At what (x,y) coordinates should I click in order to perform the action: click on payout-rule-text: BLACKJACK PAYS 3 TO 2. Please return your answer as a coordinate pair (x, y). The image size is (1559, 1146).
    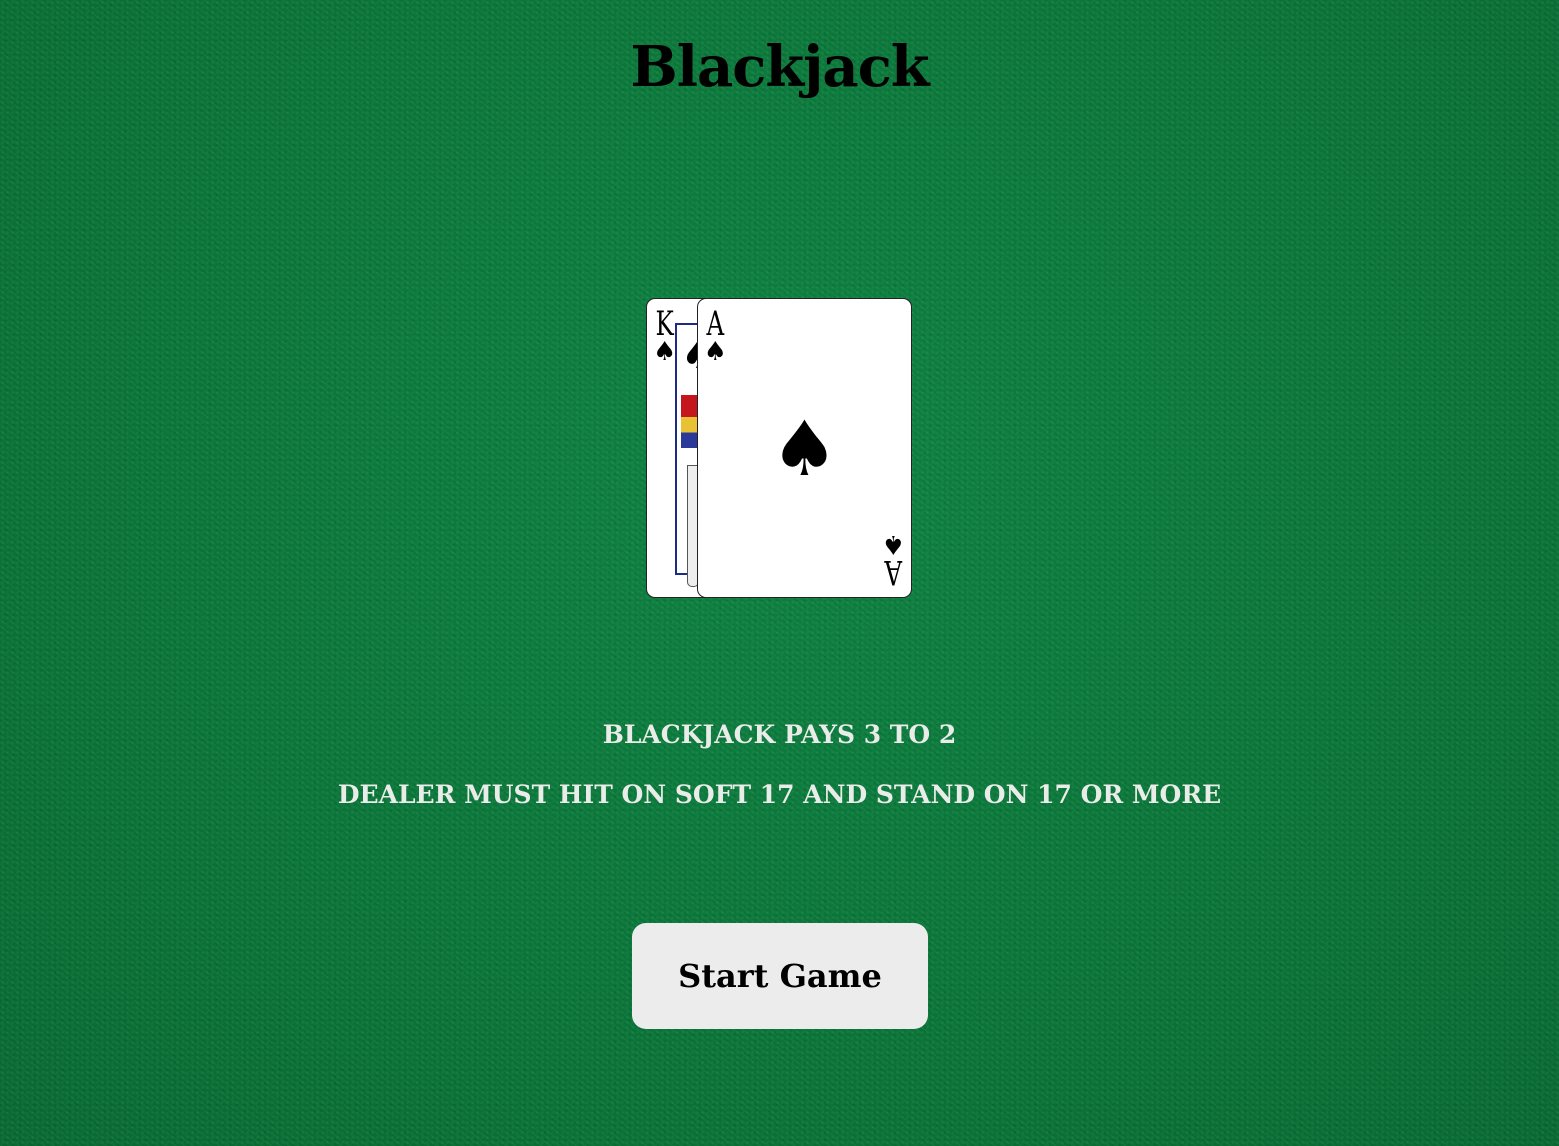
    Looking at the image, I should click on (779, 734).